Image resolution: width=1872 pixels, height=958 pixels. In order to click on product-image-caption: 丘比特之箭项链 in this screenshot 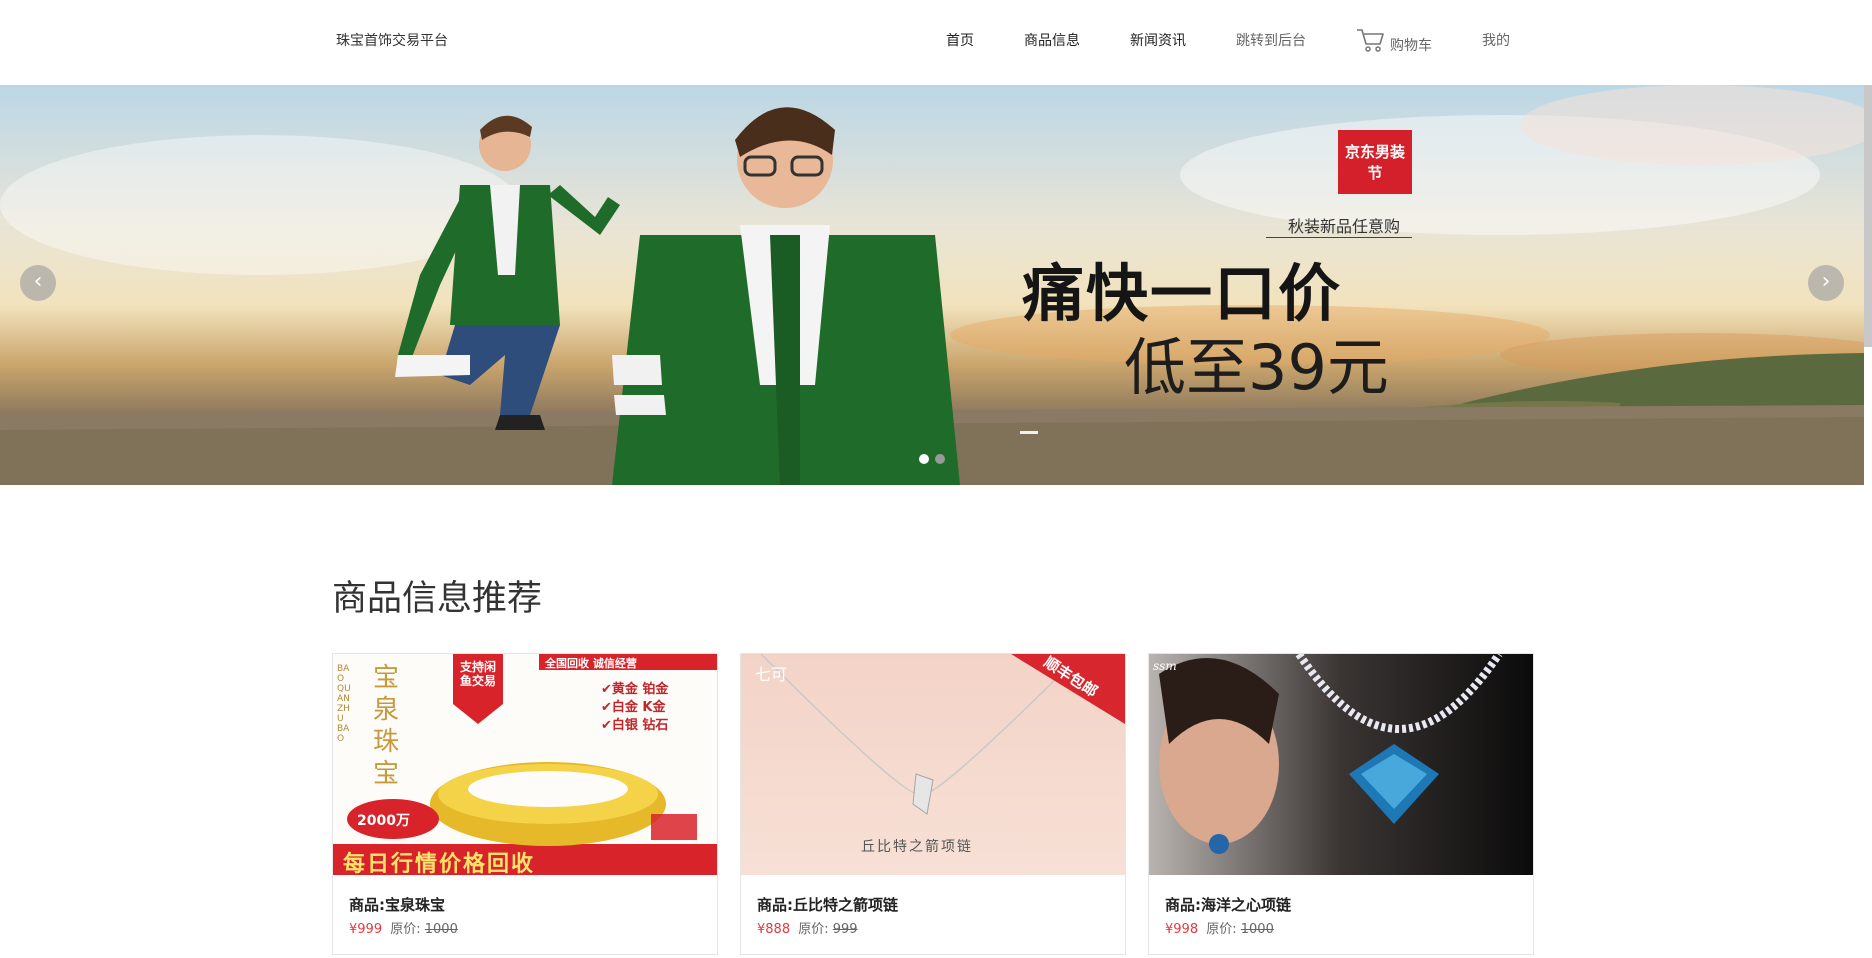, I will do `click(917, 847)`.